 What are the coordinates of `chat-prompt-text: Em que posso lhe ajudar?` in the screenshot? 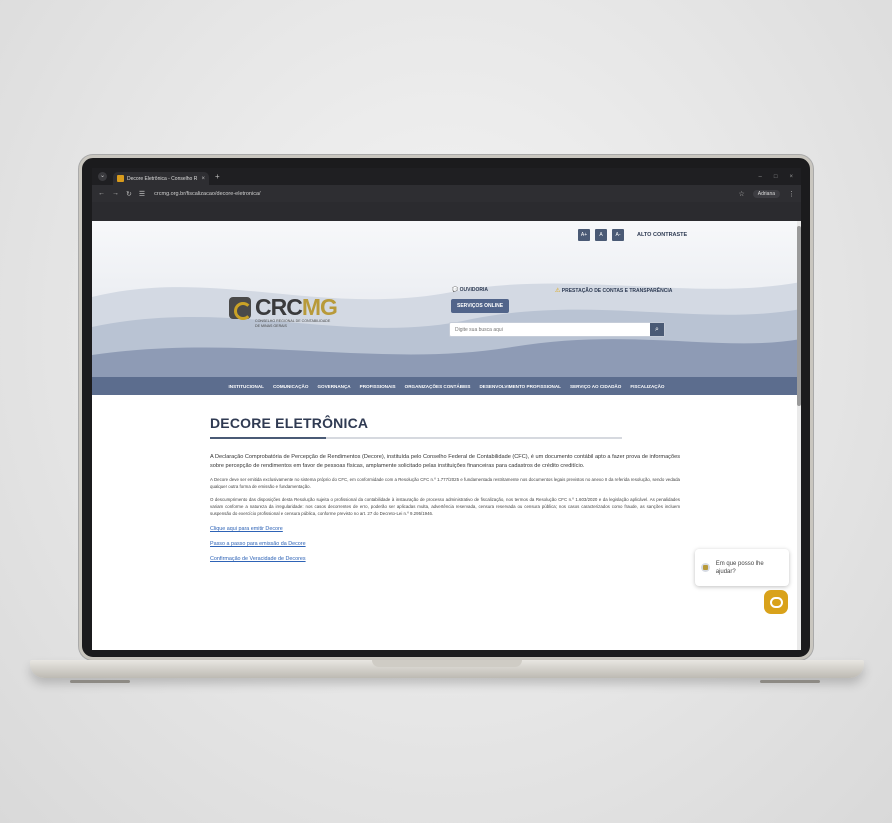 It's located at (739, 567).